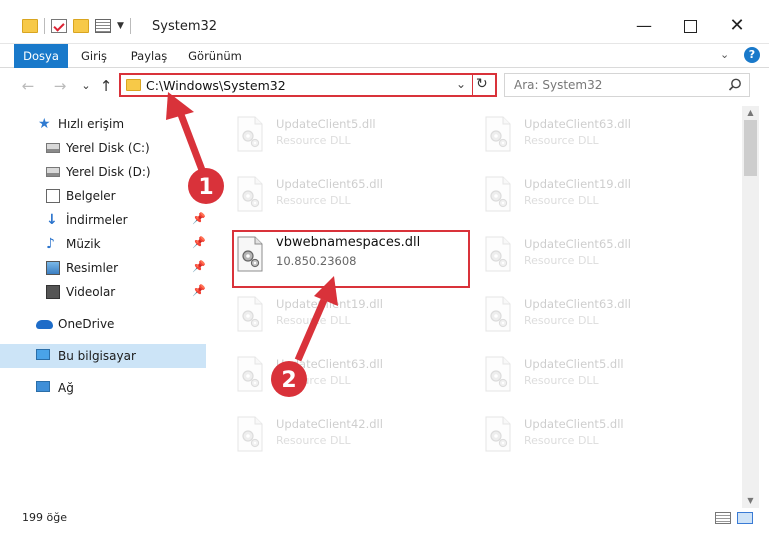  What do you see at coordinates (577, 184) in the screenshot?
I see `file-name: UpdateClient19.dll` at bounding box center [577, 184].